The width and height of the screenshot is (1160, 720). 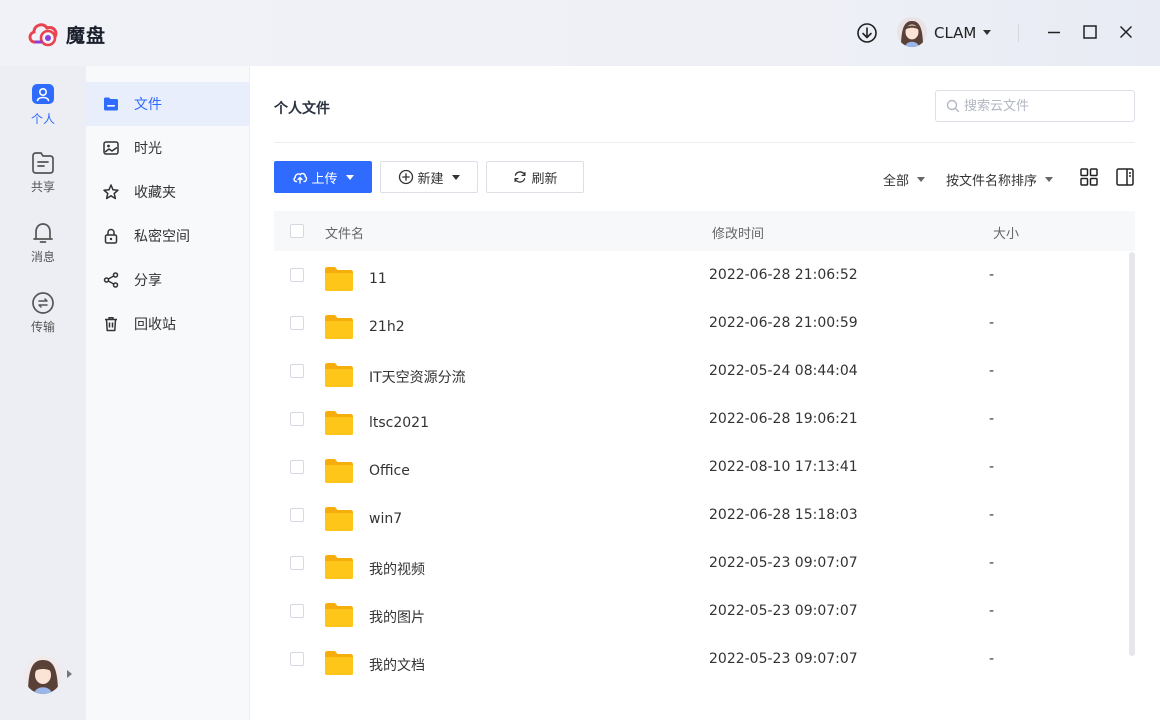 What do you see at coordinates (397, 665) in the screenshot?
I see `file-name: 我的文档` at bounding box center [397, 665].